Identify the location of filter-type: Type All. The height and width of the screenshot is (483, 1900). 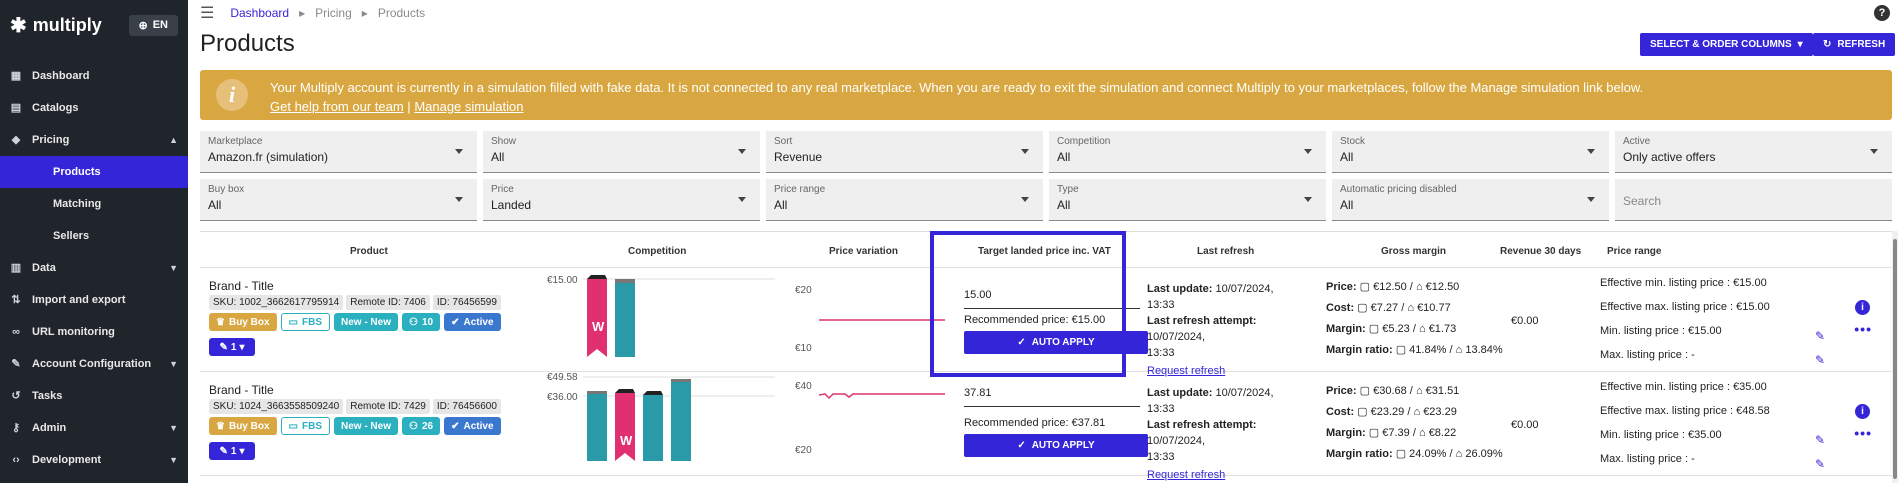
(1187, 200).